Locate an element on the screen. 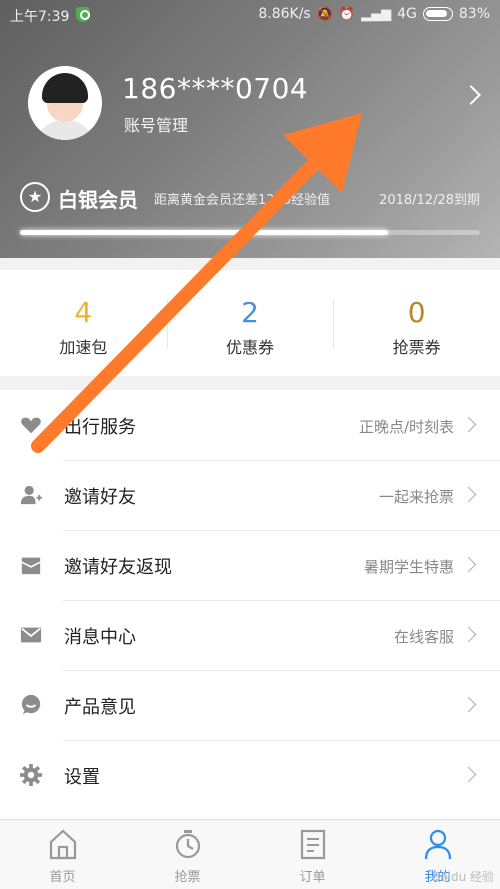 This screenshot has width=500, height=889. account-manage-link: 账号管理 is located at coordinates (156, 124).